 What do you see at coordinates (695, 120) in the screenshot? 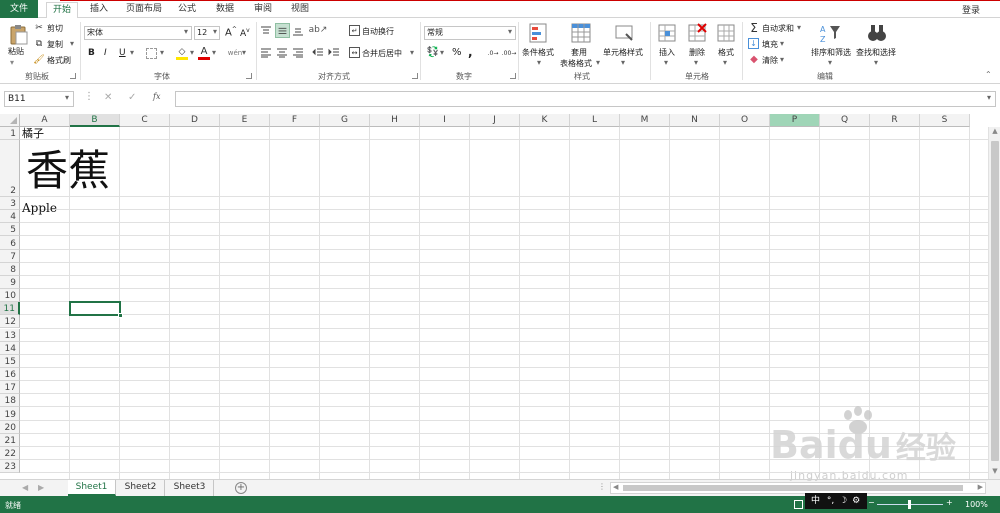
I see `column-header-N: N` at bounding box center [695, 120].